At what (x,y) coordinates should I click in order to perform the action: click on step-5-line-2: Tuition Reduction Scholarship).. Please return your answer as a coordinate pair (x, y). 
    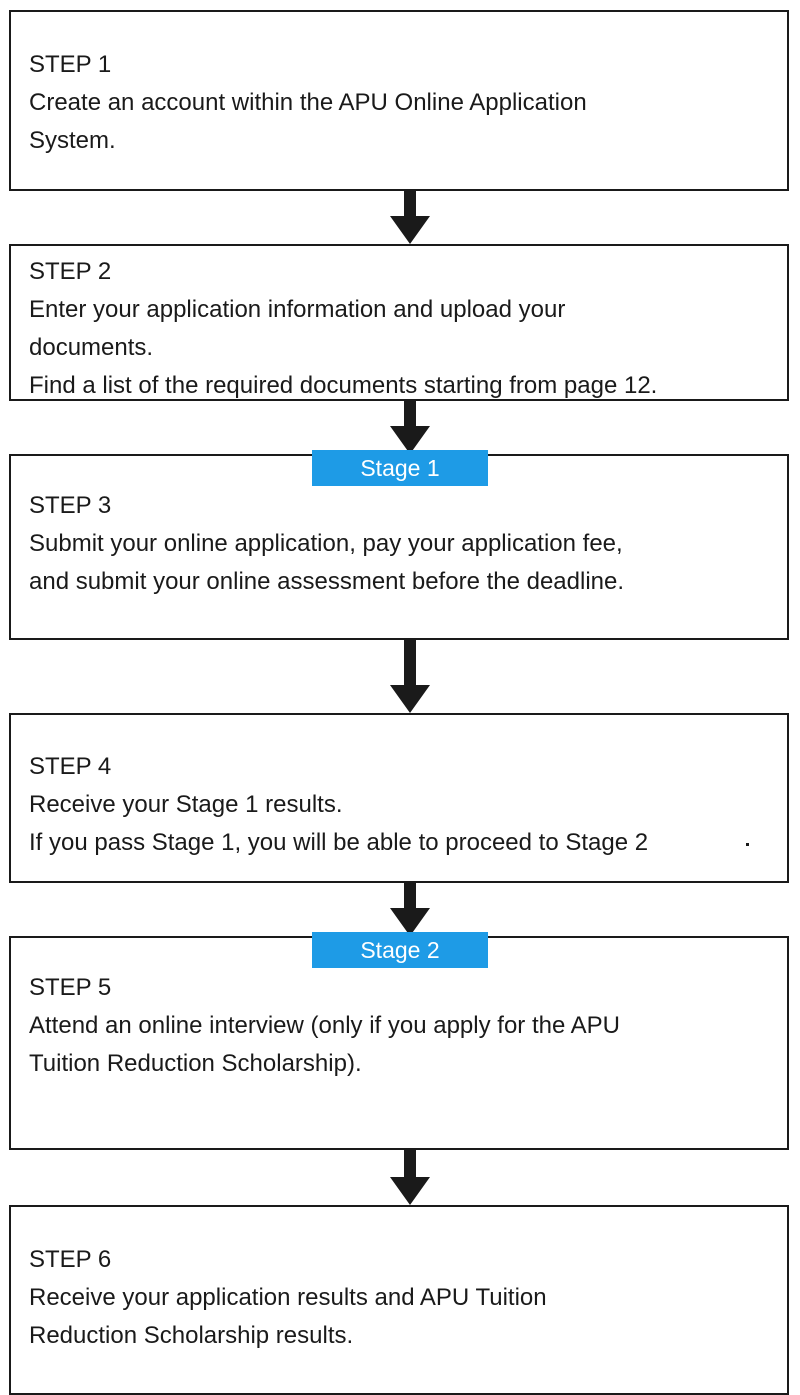
    Looking at the image, I should click on (195, 1063).